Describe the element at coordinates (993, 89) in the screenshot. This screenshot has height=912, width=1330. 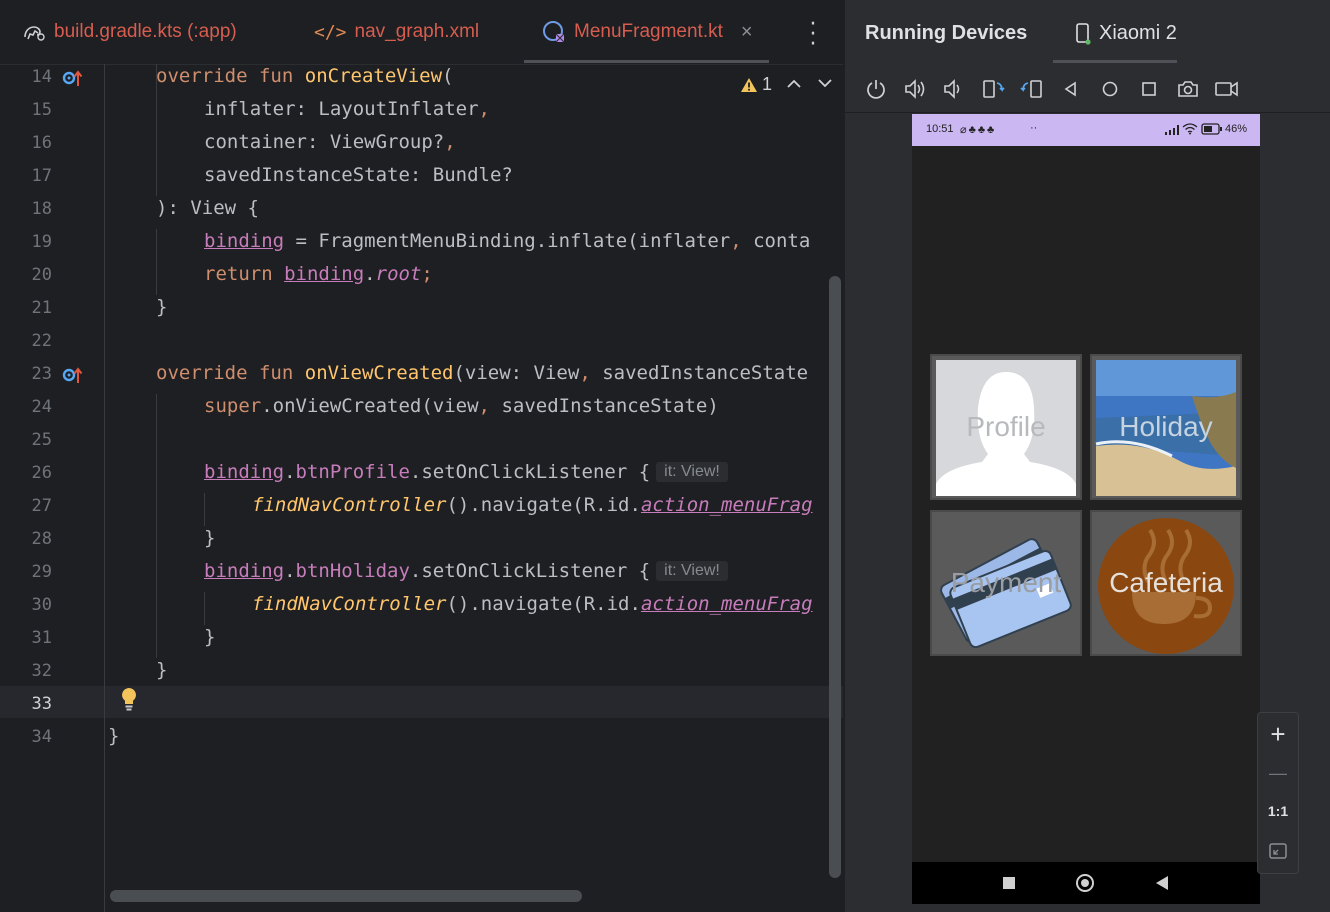
I see `rotate-left-icon` at that location.